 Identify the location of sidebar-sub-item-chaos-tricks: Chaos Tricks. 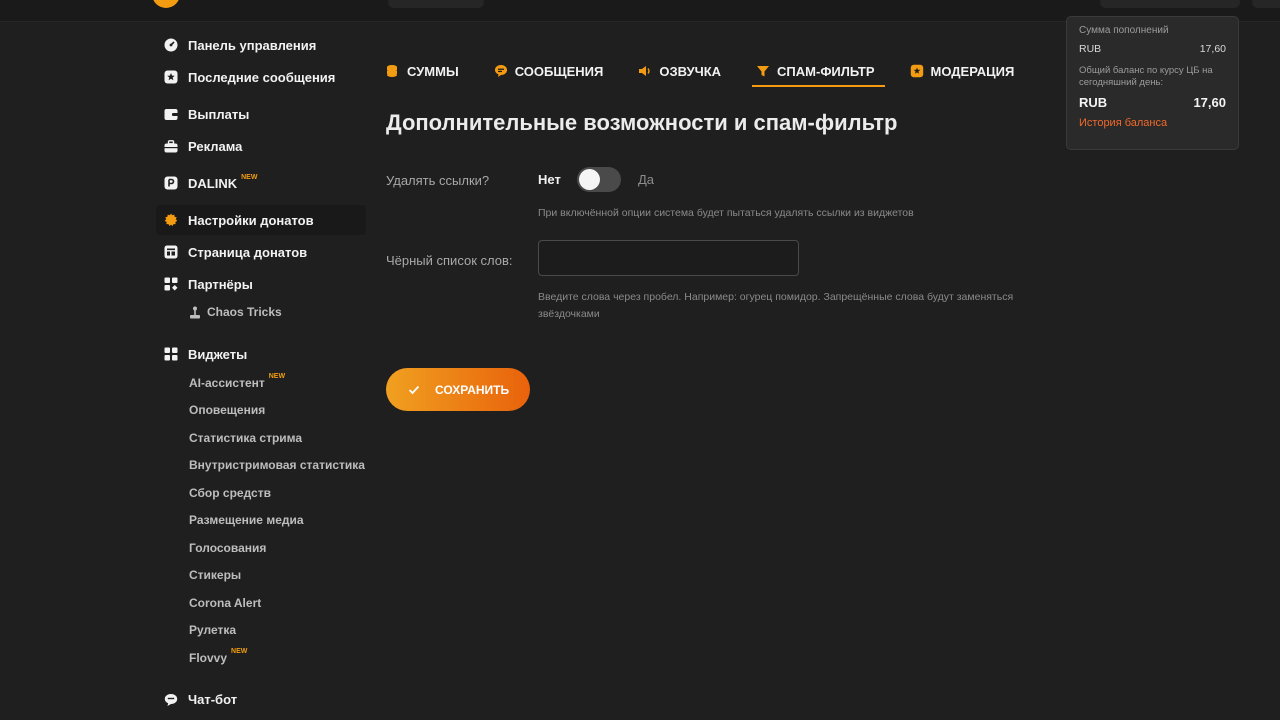
(261, 312).